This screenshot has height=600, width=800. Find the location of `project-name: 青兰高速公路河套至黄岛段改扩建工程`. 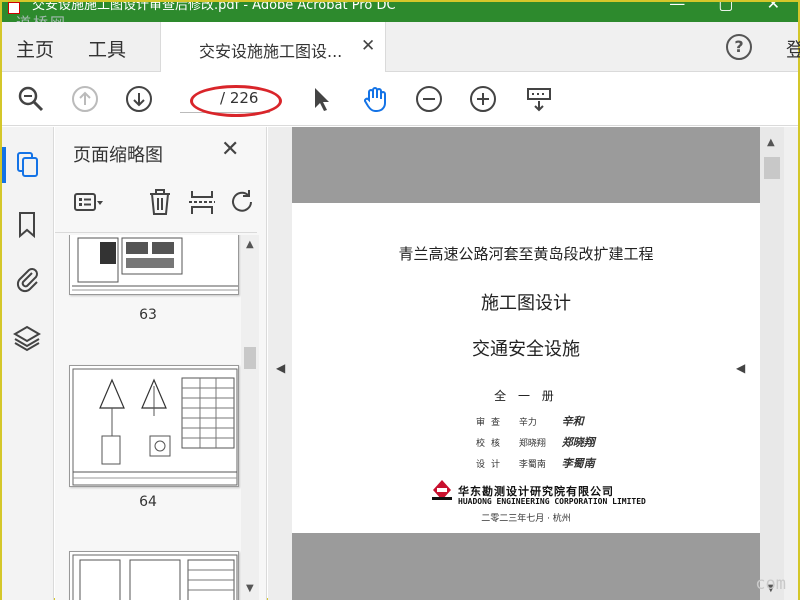

project-name: 青兰高速公路河套至黄岛段改扩建工程 is located at coordinates (526, 254).